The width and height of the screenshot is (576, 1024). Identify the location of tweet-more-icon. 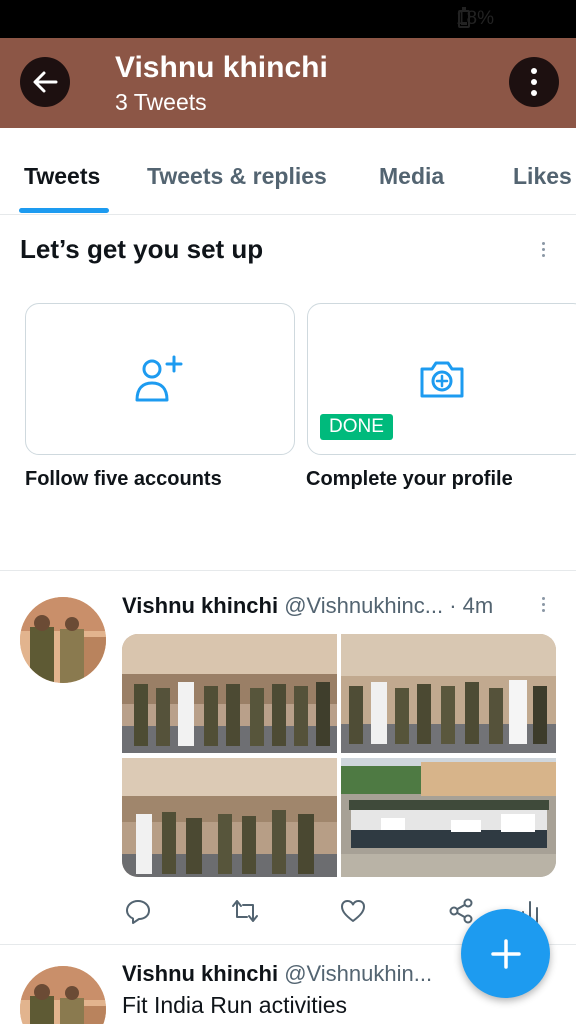
(543, 604).